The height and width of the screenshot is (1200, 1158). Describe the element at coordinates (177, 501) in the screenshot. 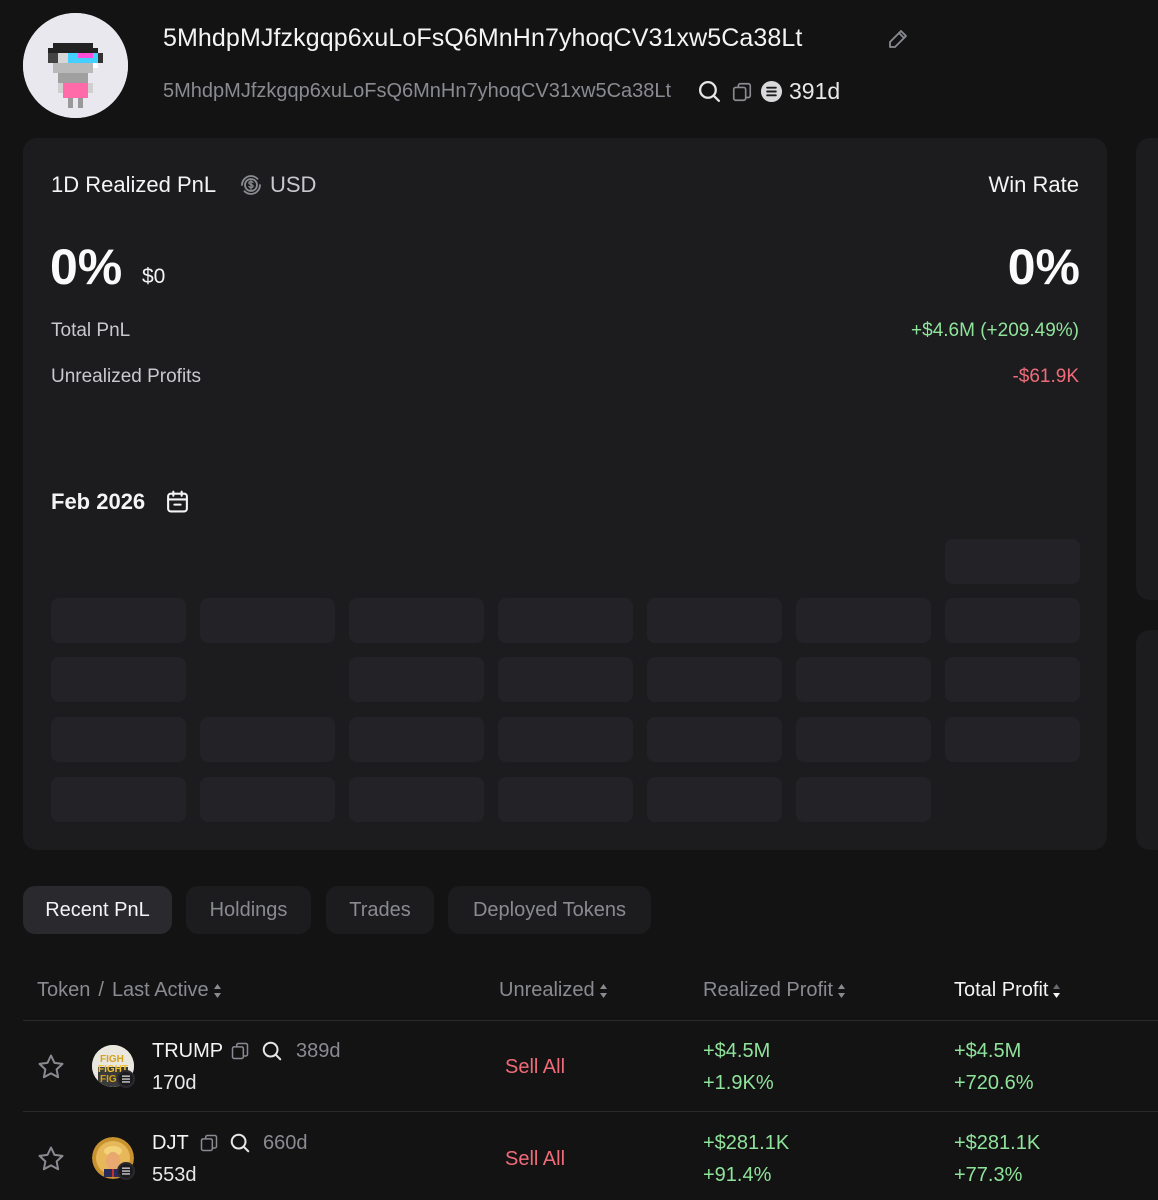

I see `calendar-icon` at that location.